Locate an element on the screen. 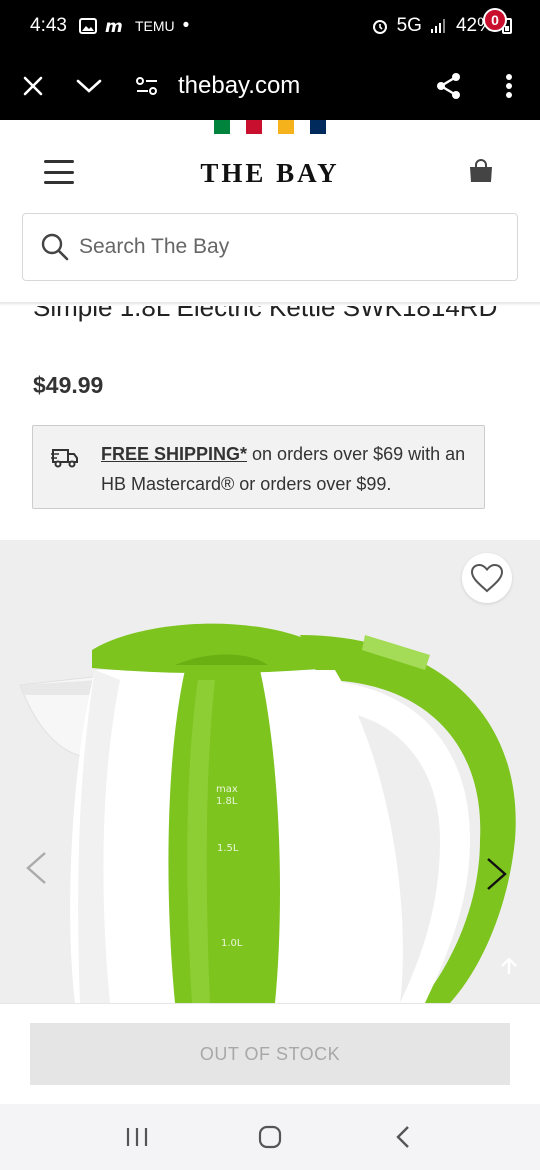  chevron-left-icon is located at coordinates (36, 868).